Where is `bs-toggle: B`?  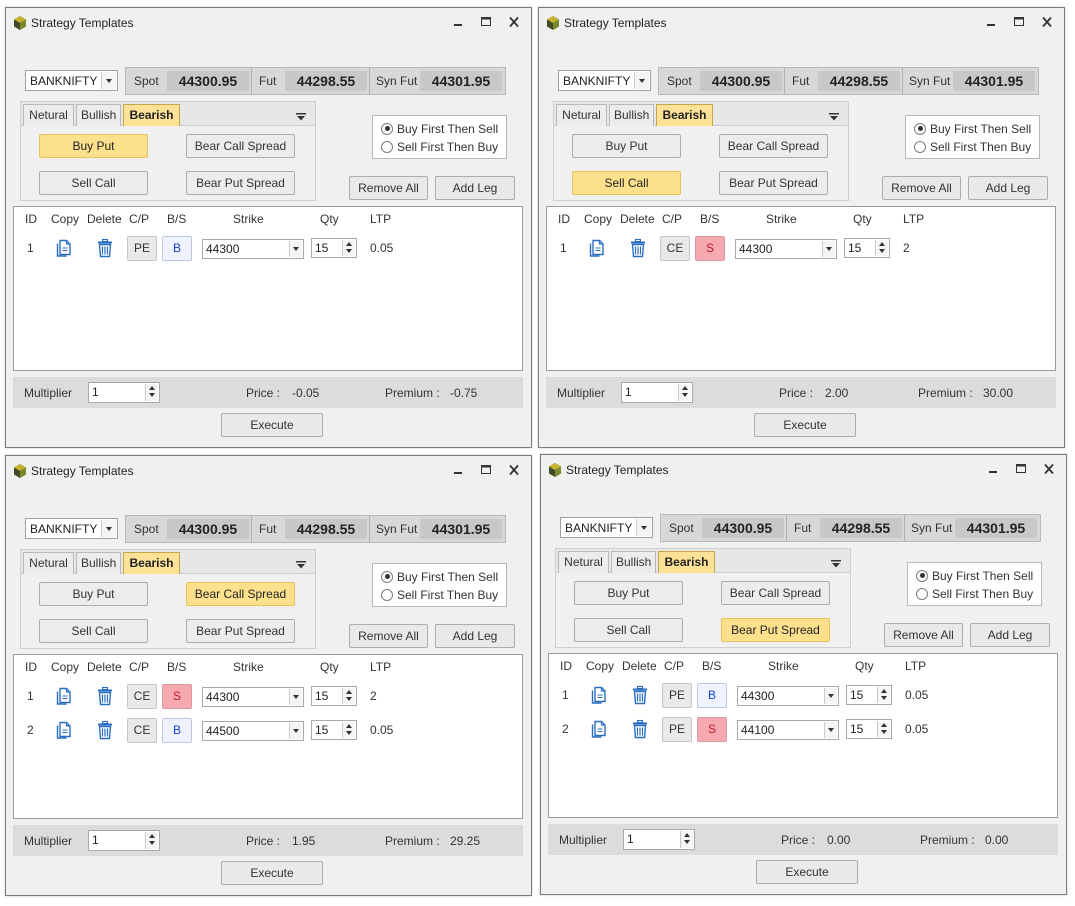
bs-toggle: B is located at coordinates (712, 695).